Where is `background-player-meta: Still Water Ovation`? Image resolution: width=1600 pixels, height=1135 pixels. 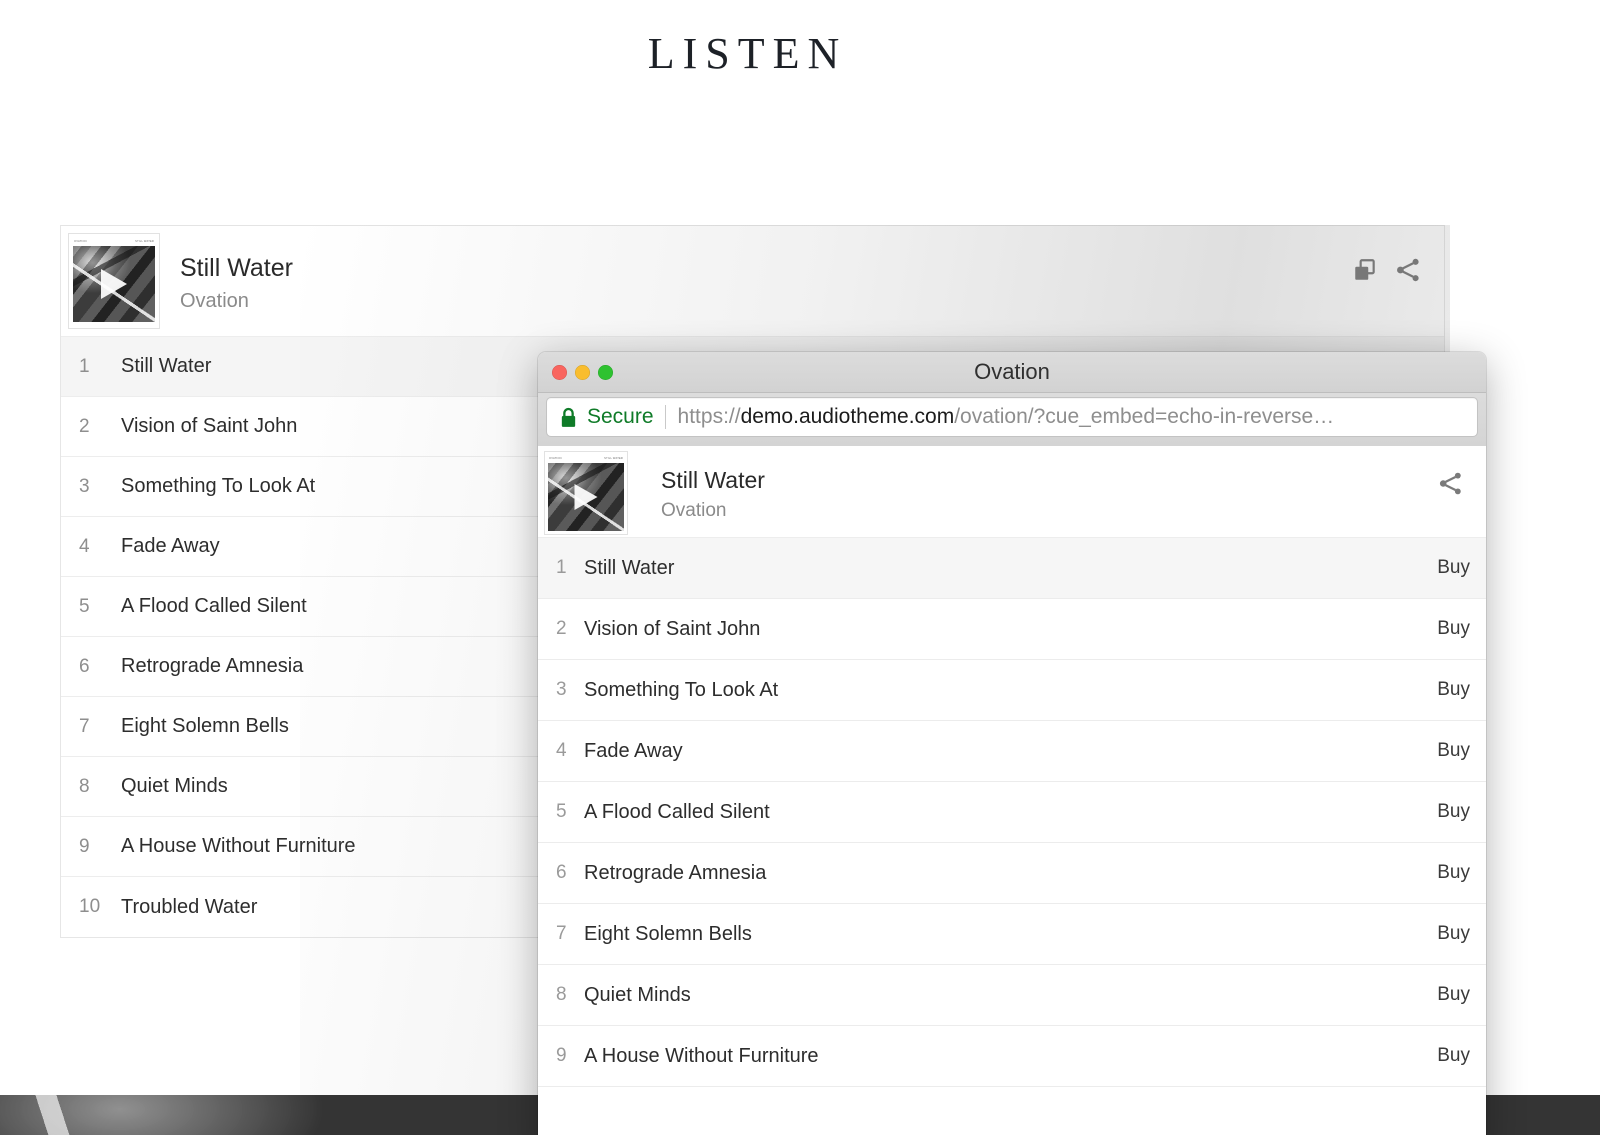
background-player-meta: Still Water Ovation is located at coordinates (226, 271).